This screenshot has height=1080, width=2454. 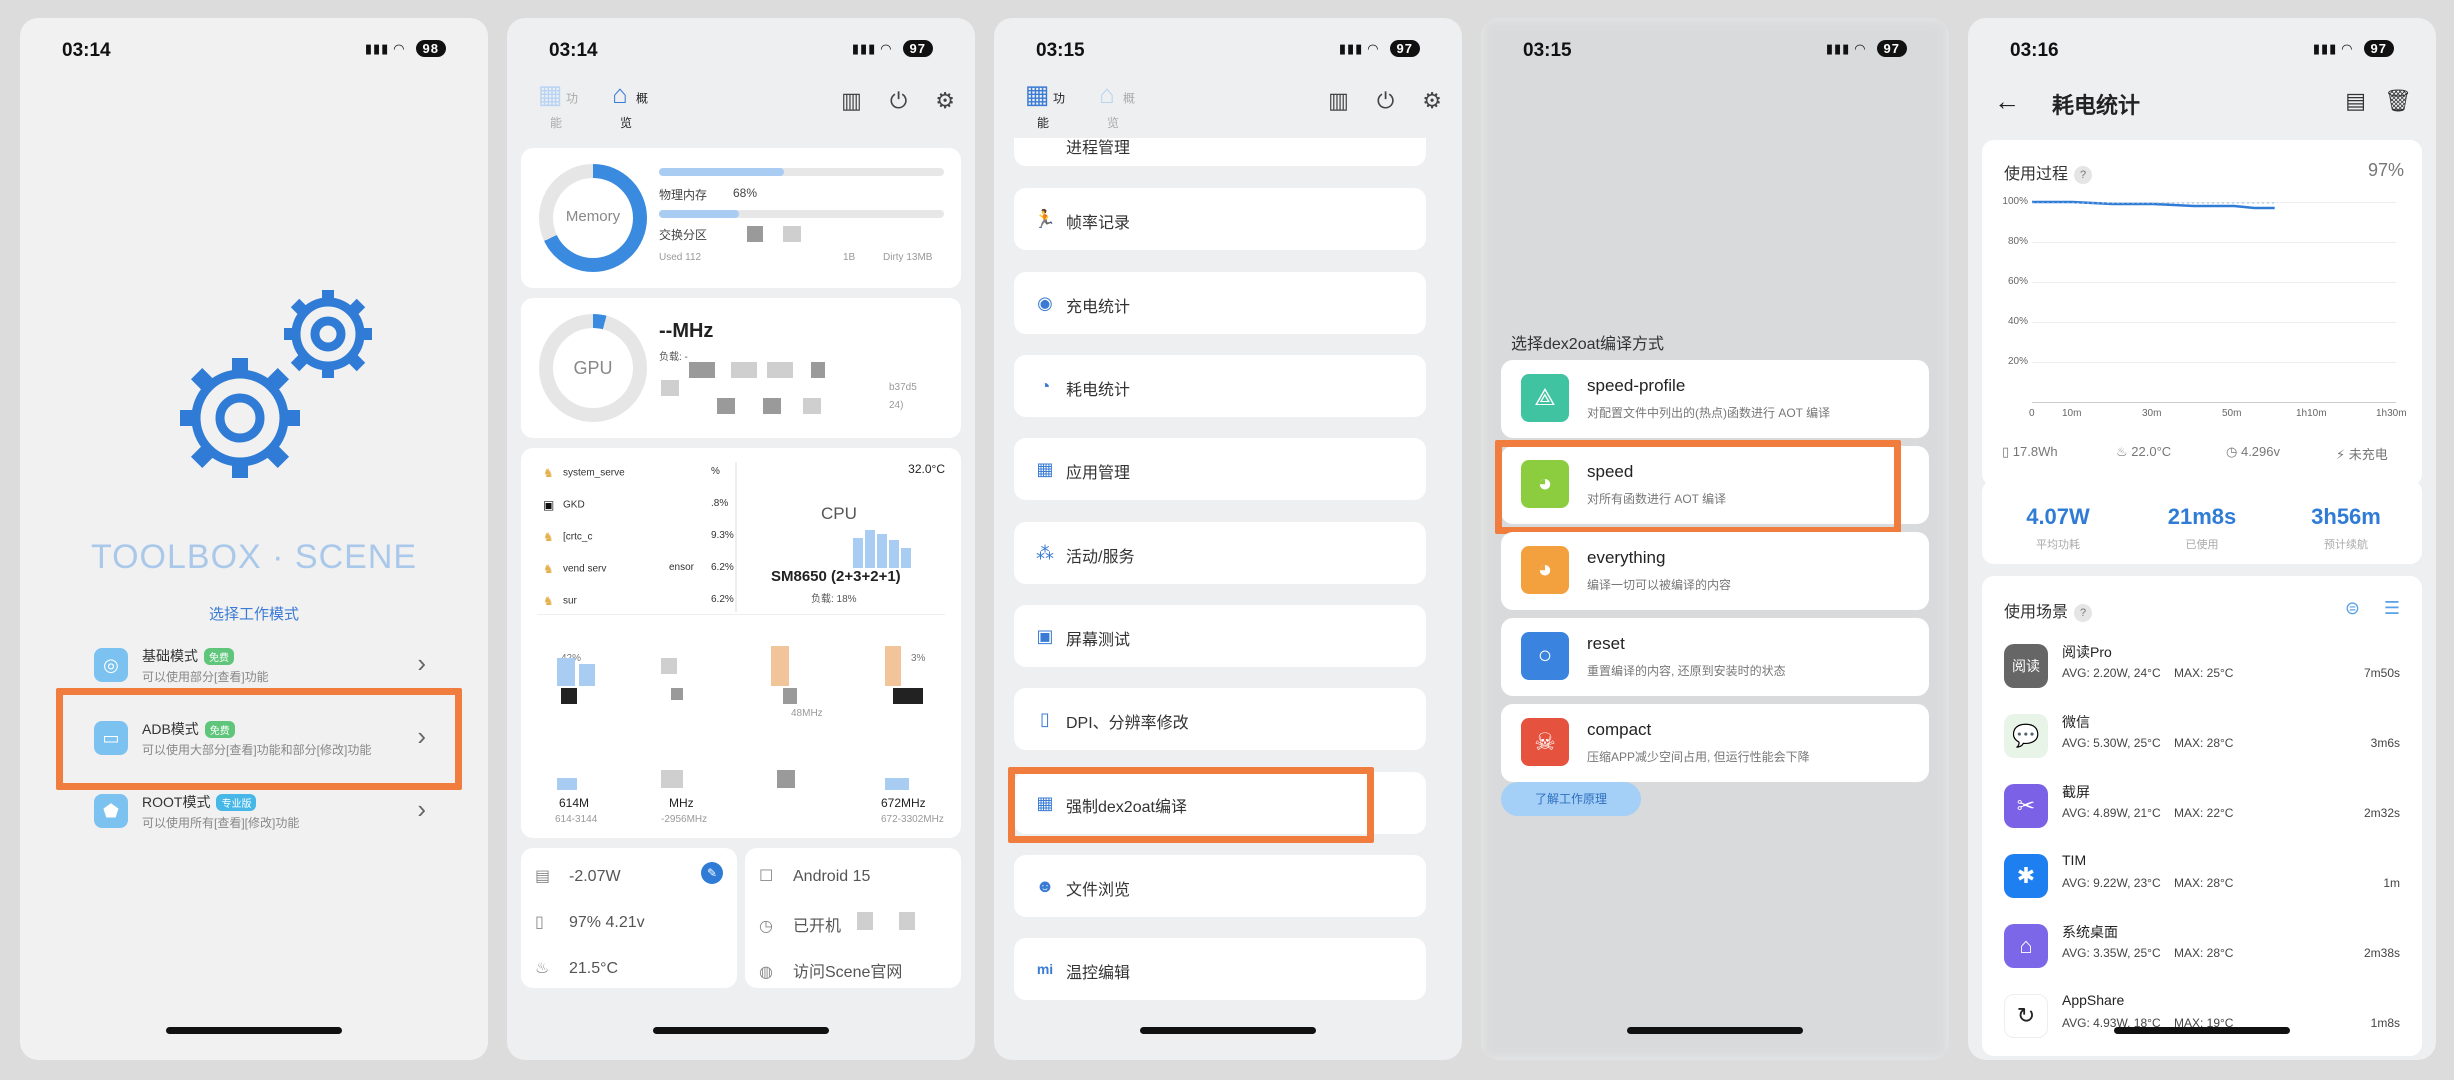 I want to click on visit-site-link: ◍ 访问Scene官网, so click(x=830, y=970).